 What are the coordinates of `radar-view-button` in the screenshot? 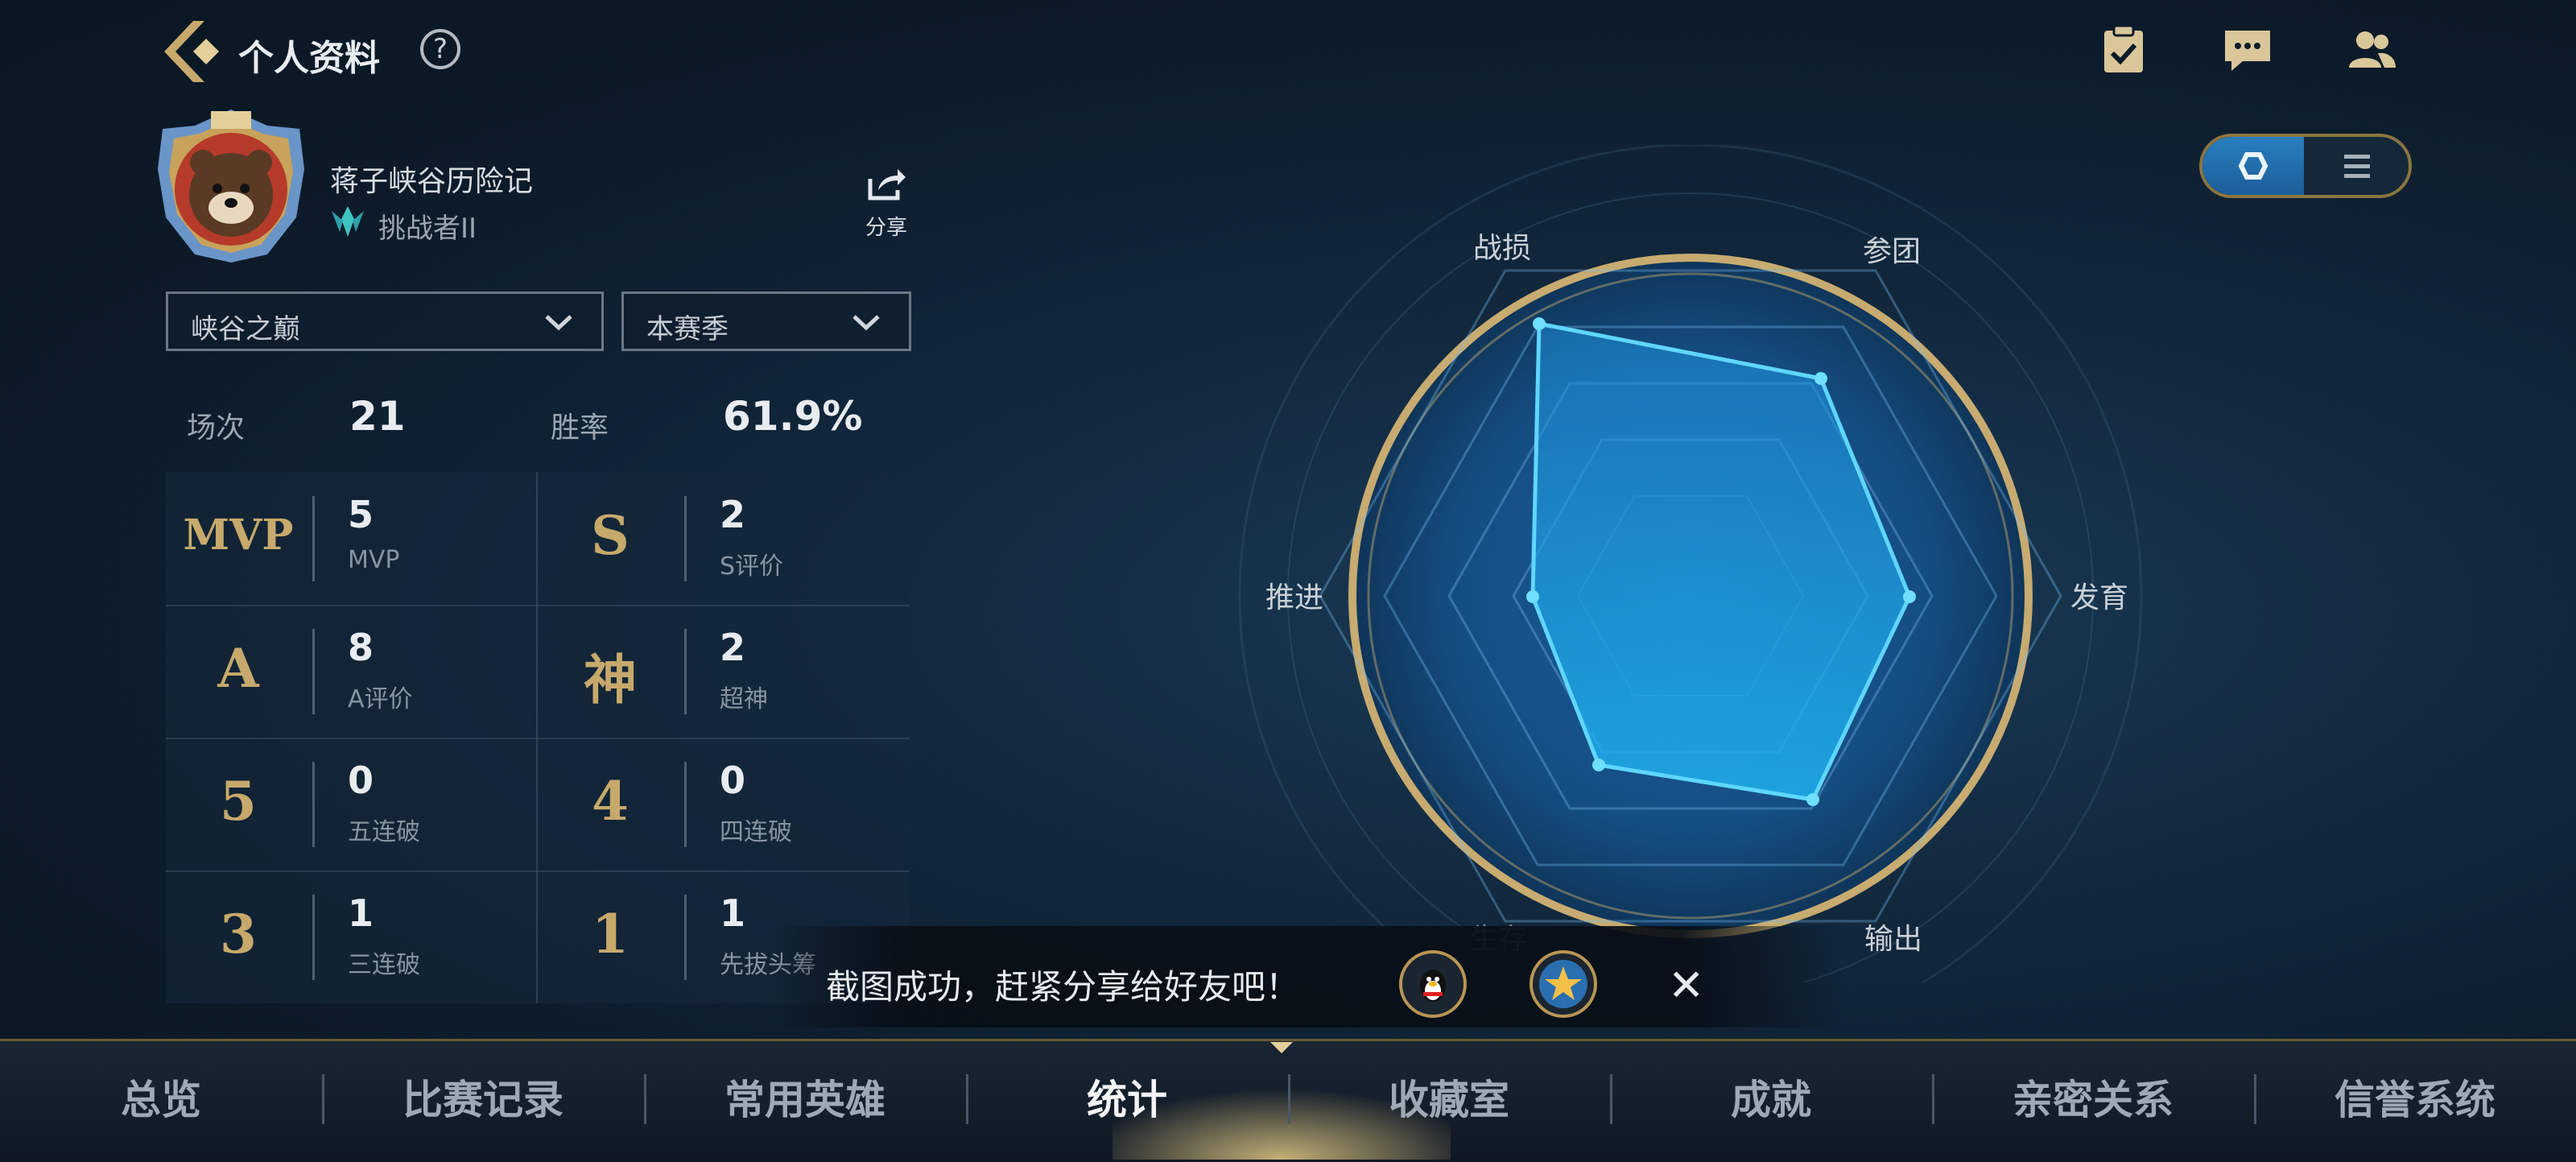 It's located at (2253, 166).